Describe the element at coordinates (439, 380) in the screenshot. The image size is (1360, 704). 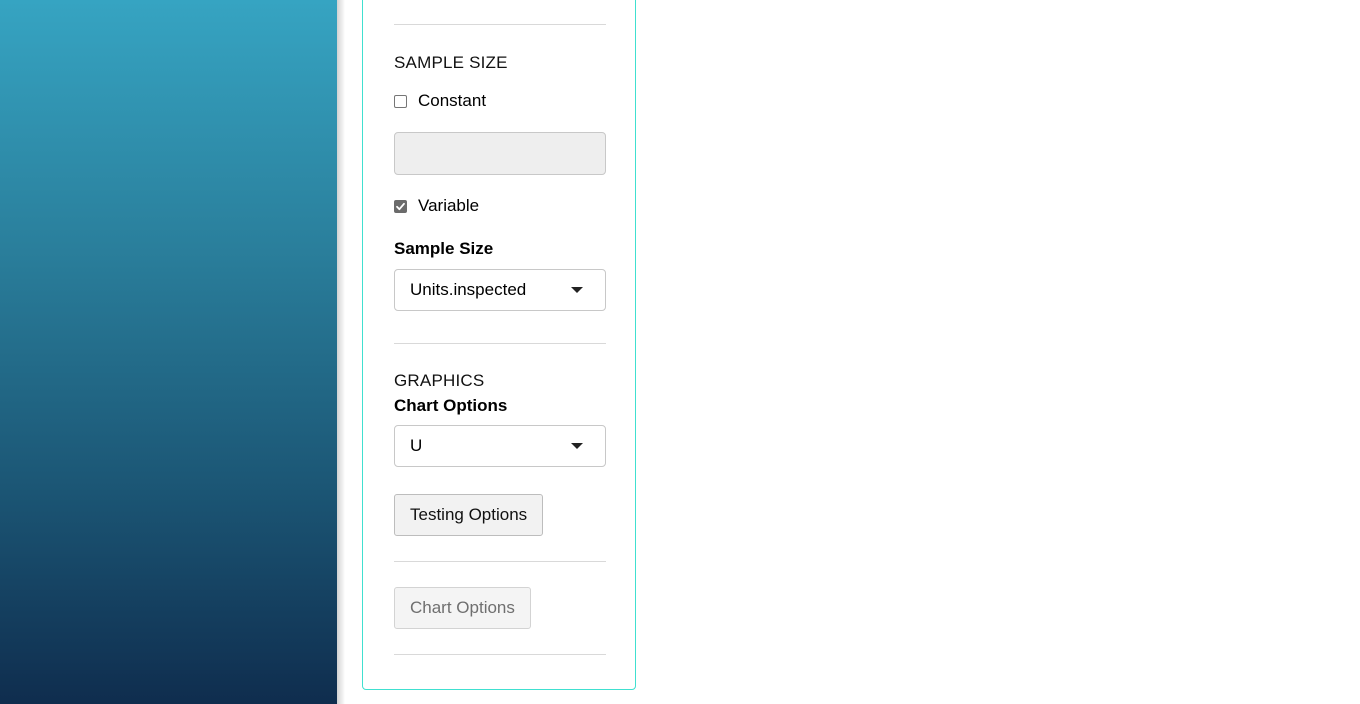
I see `graphics-section-title: GRAPHICS` at that location.